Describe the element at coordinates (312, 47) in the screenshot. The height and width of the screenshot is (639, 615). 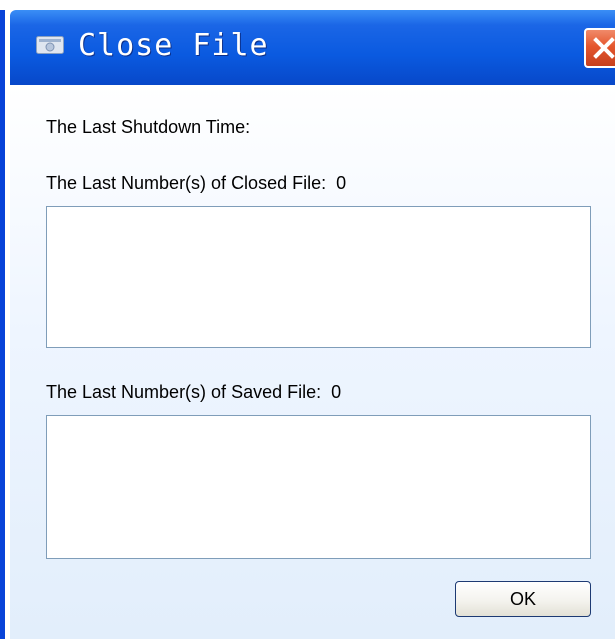
I see `title-bar: Close File` at that location.